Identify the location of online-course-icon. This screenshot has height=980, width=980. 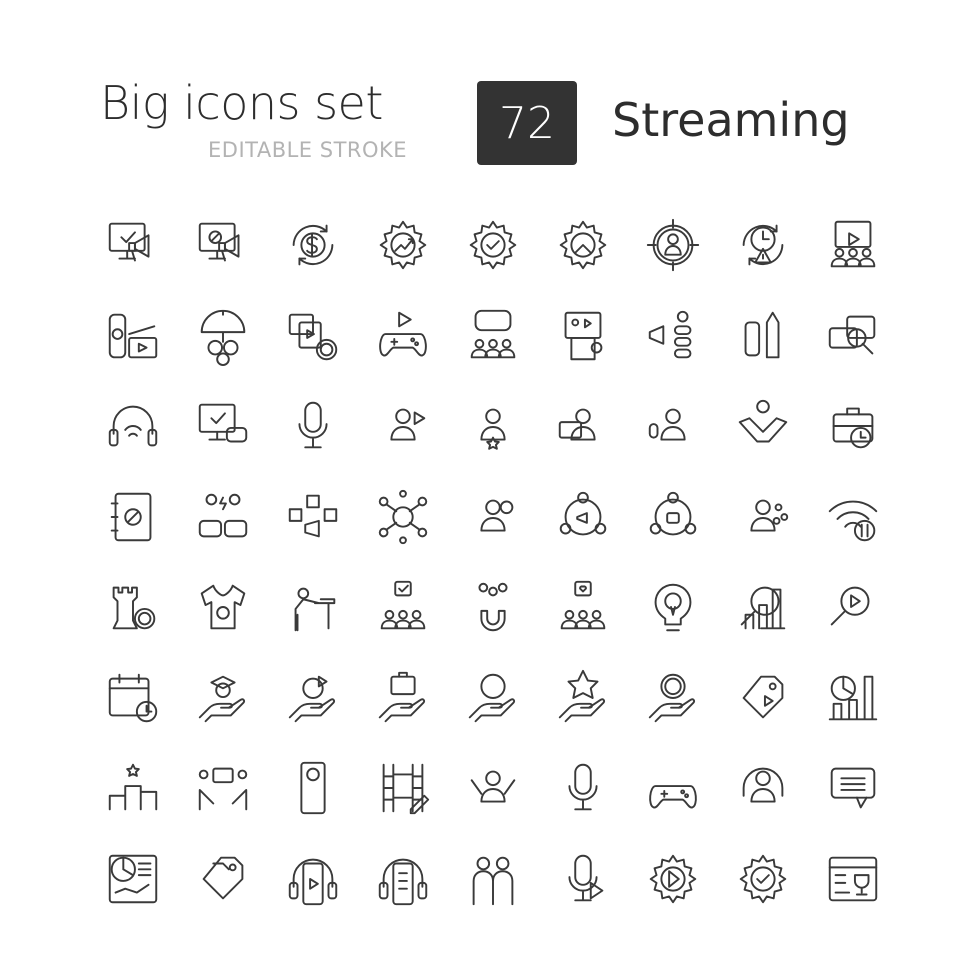
(583, 335).